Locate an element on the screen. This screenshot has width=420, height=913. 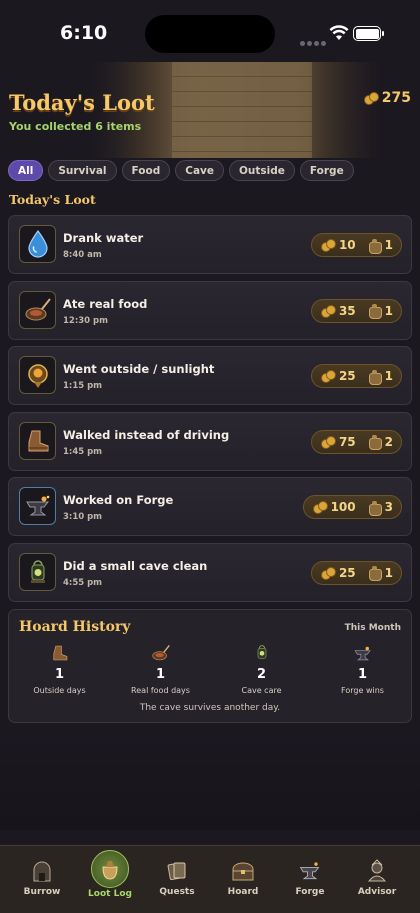
tab-loot-log: Loot Log is located at coordinates (110, 879).